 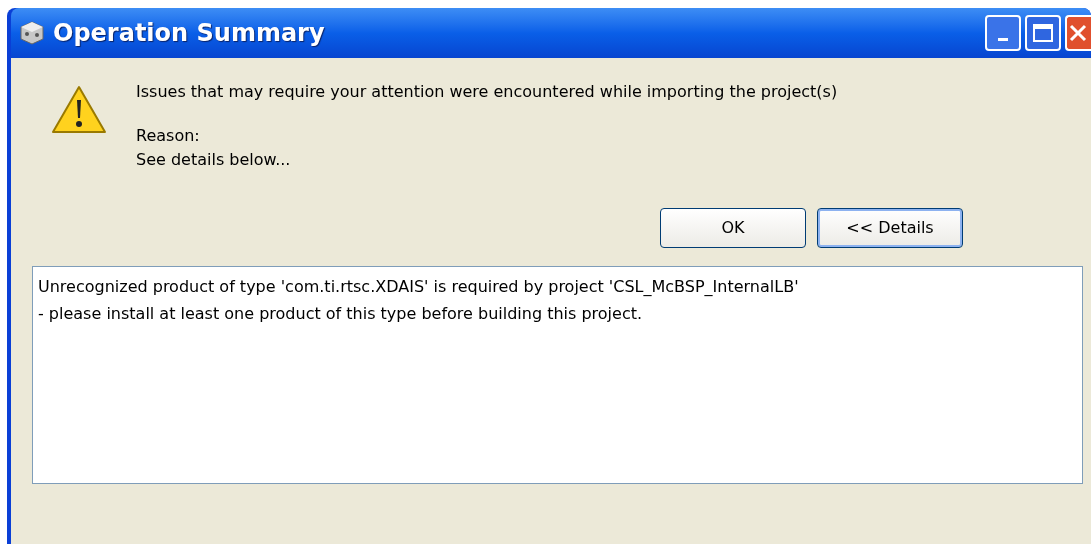 What do you see at coordinates (189, 33) in the screenshot?
I see `window-title: Operation Summary` at bounding box center [189, 33].